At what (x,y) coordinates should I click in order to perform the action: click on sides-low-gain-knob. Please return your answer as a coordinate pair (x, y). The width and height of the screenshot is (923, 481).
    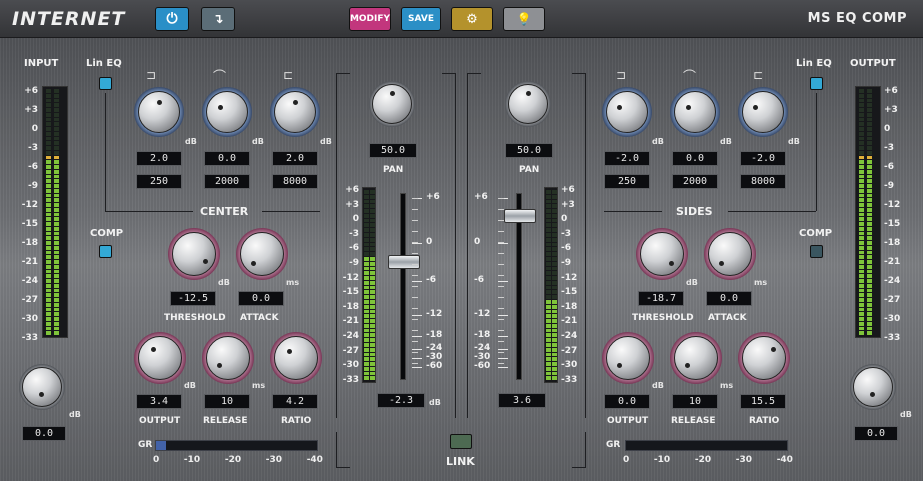
    Looking at the image, I should click on (627, 112).